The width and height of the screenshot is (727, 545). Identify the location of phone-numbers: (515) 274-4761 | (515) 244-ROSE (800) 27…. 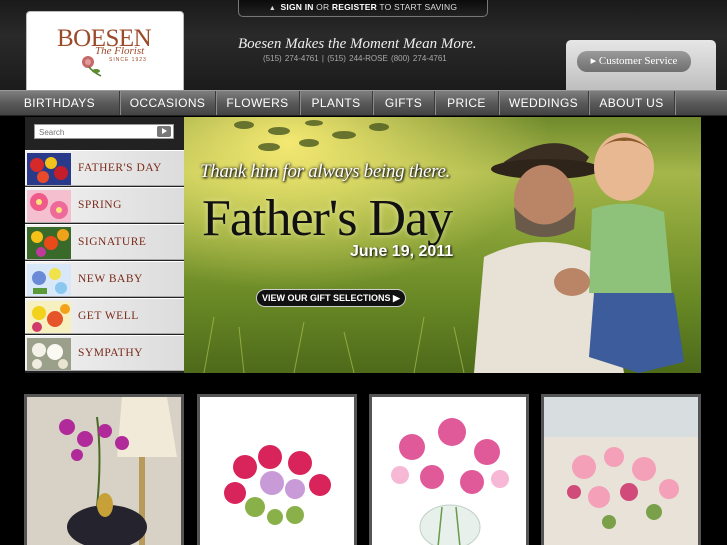
(355, 58).